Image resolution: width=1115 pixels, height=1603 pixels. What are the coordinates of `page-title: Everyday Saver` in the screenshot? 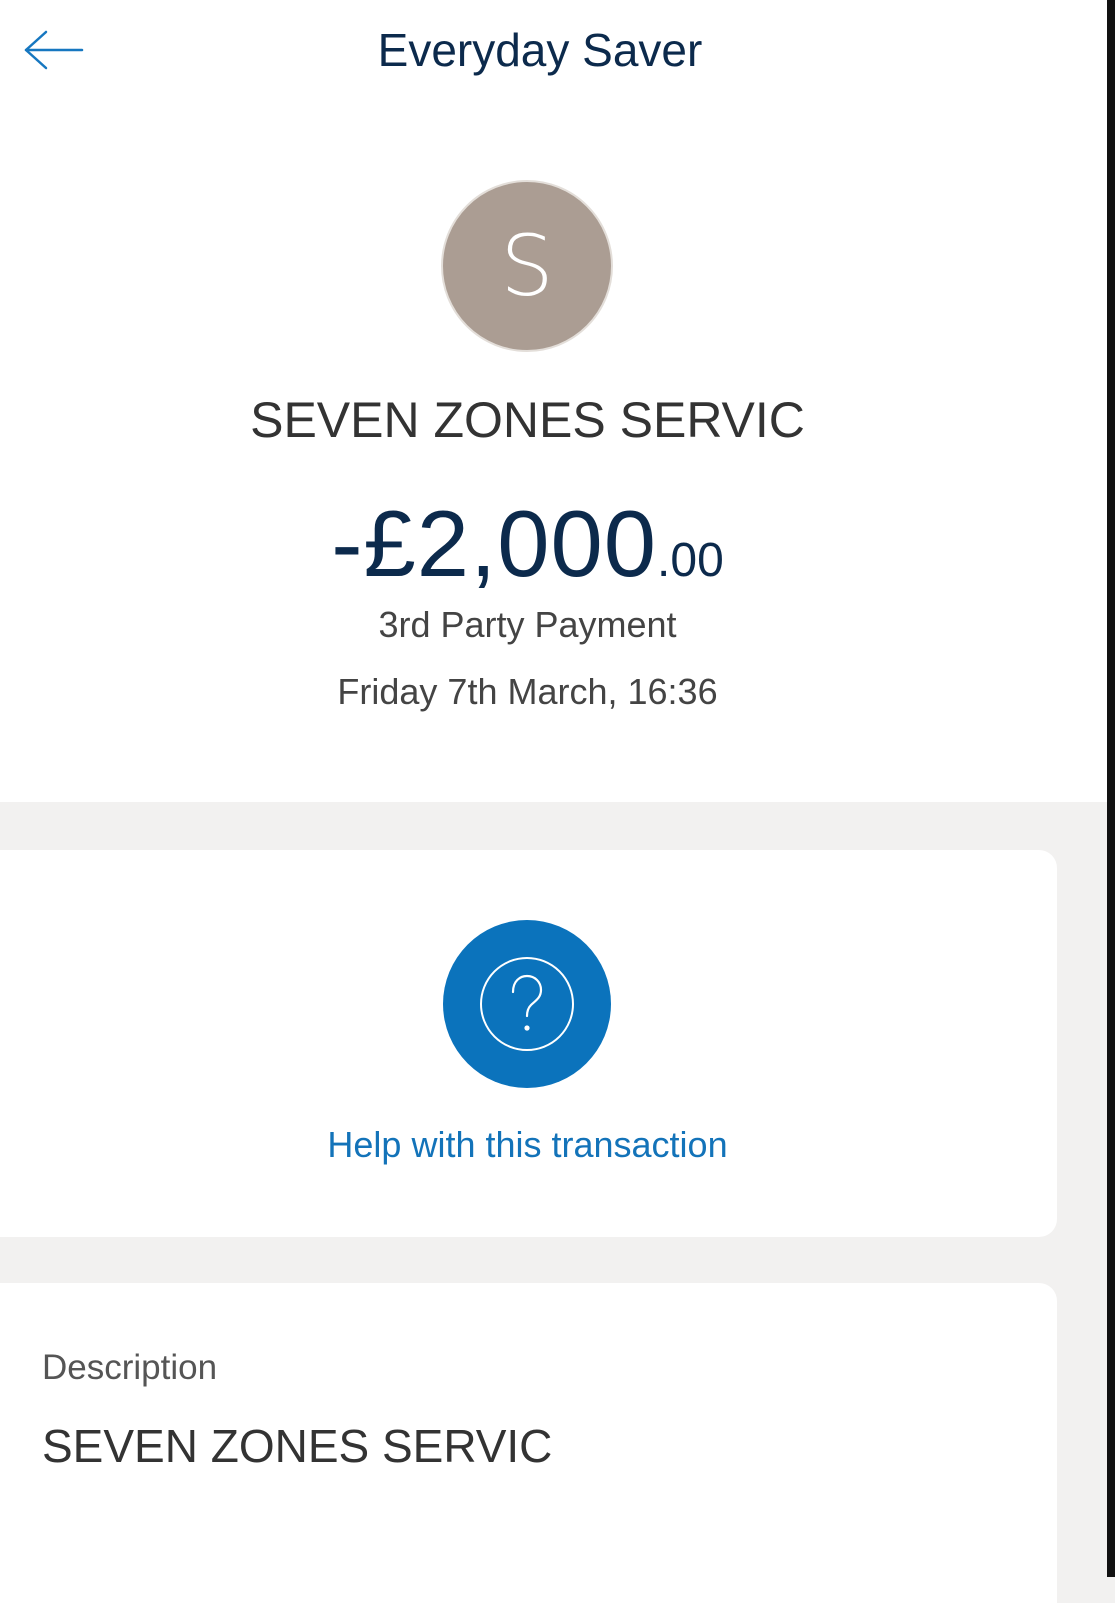 It's located at (540, 50).